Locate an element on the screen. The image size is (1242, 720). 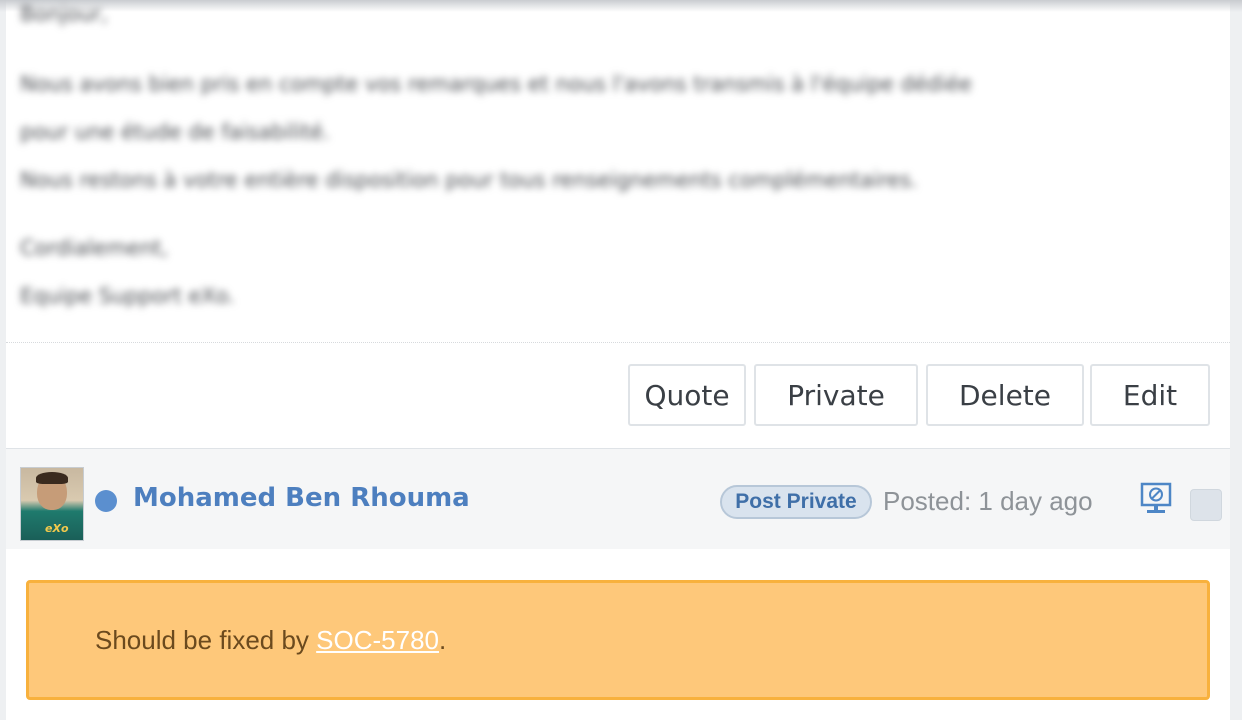
posted-time: Posted: 1 day ago is located at coordinates (988, 501).